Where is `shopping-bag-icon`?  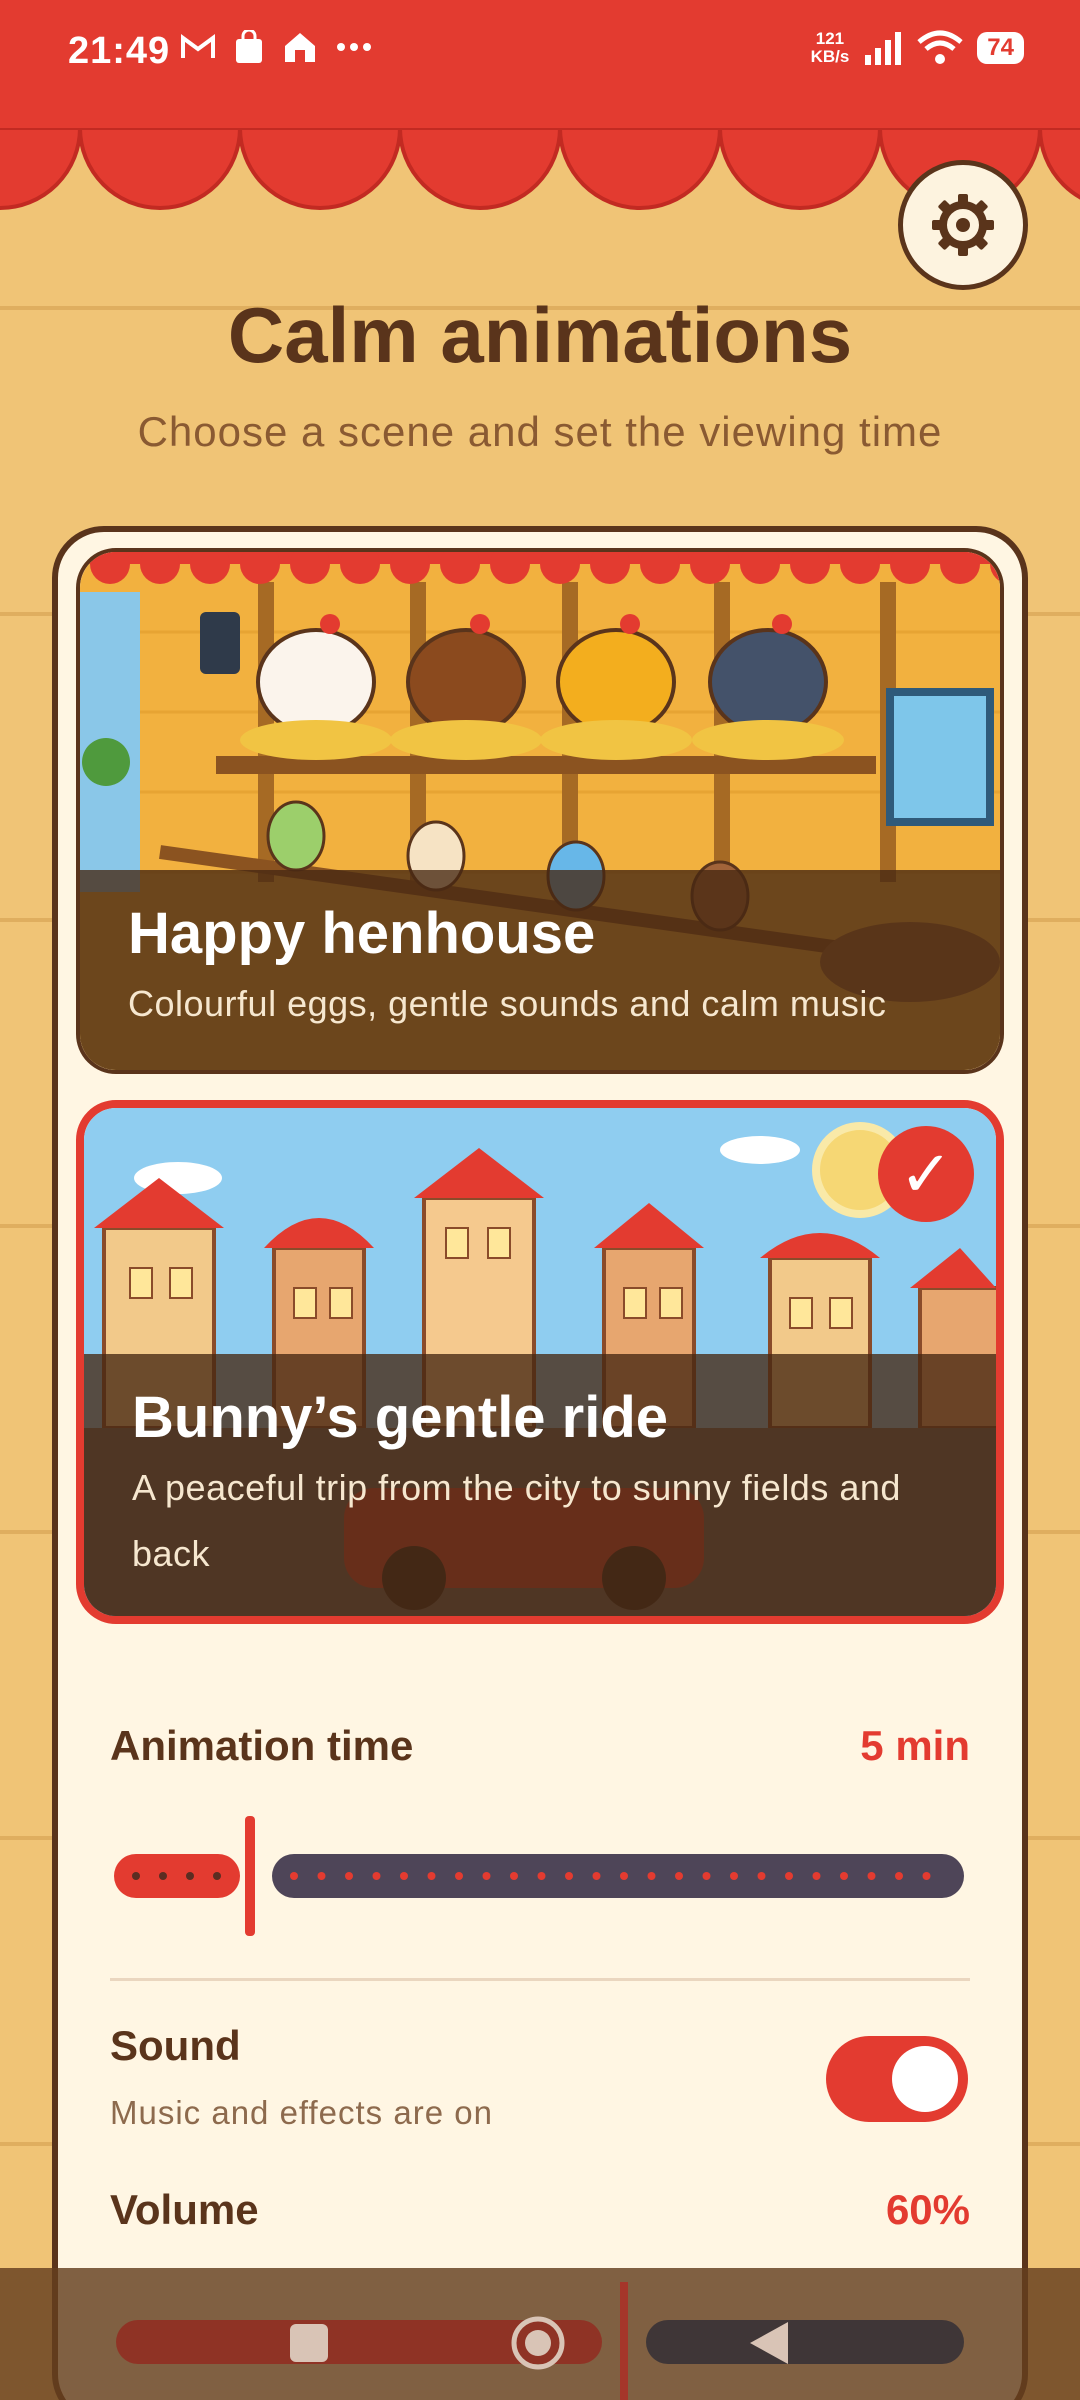
shopping-bag-icon is located at coordinates (249, 46).